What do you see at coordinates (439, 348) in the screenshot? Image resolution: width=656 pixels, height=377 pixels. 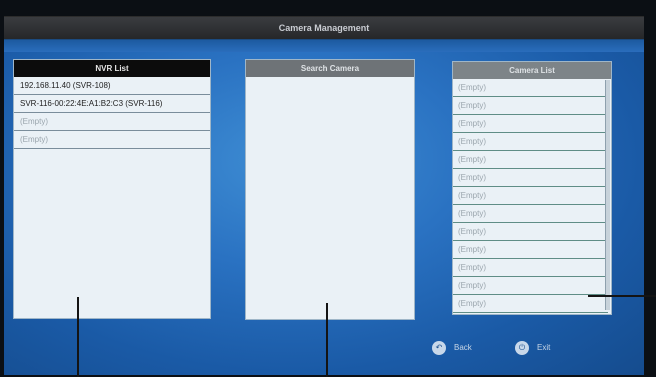 I see `back-arrow-icon: ↶` at bounding box center [439, 348].